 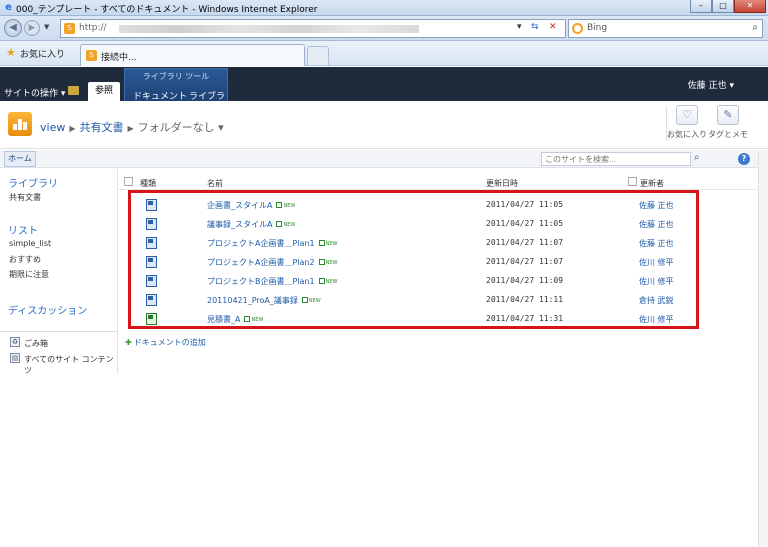 What do you see at coordinates (269, 29) in the screenshot?
I see `url-blurred` at bounding box center [269, 29].